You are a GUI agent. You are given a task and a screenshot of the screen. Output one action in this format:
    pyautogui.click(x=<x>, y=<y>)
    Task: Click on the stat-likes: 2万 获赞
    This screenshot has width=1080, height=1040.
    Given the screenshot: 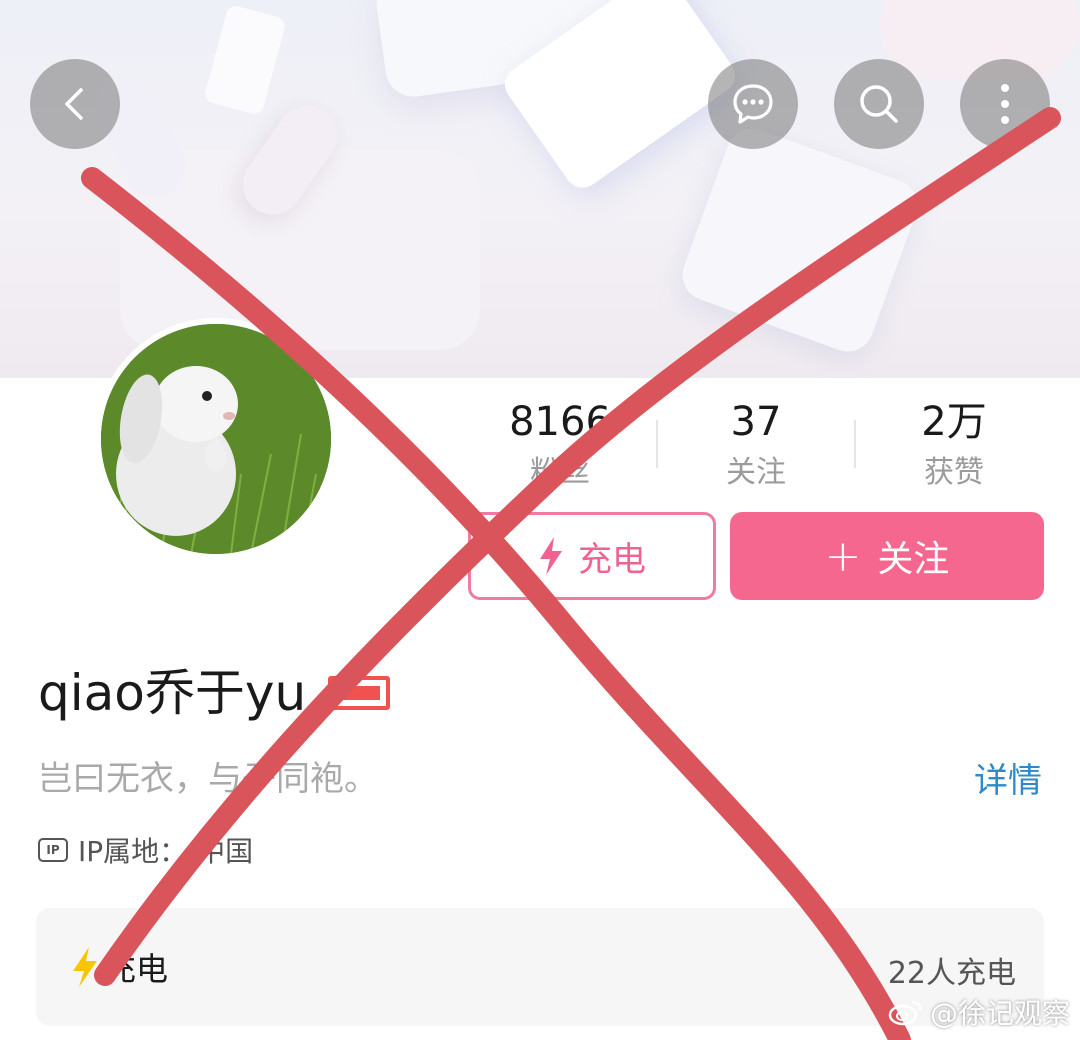 What is the action you would take?
    pyautogui.click(x=954, y=446)
    